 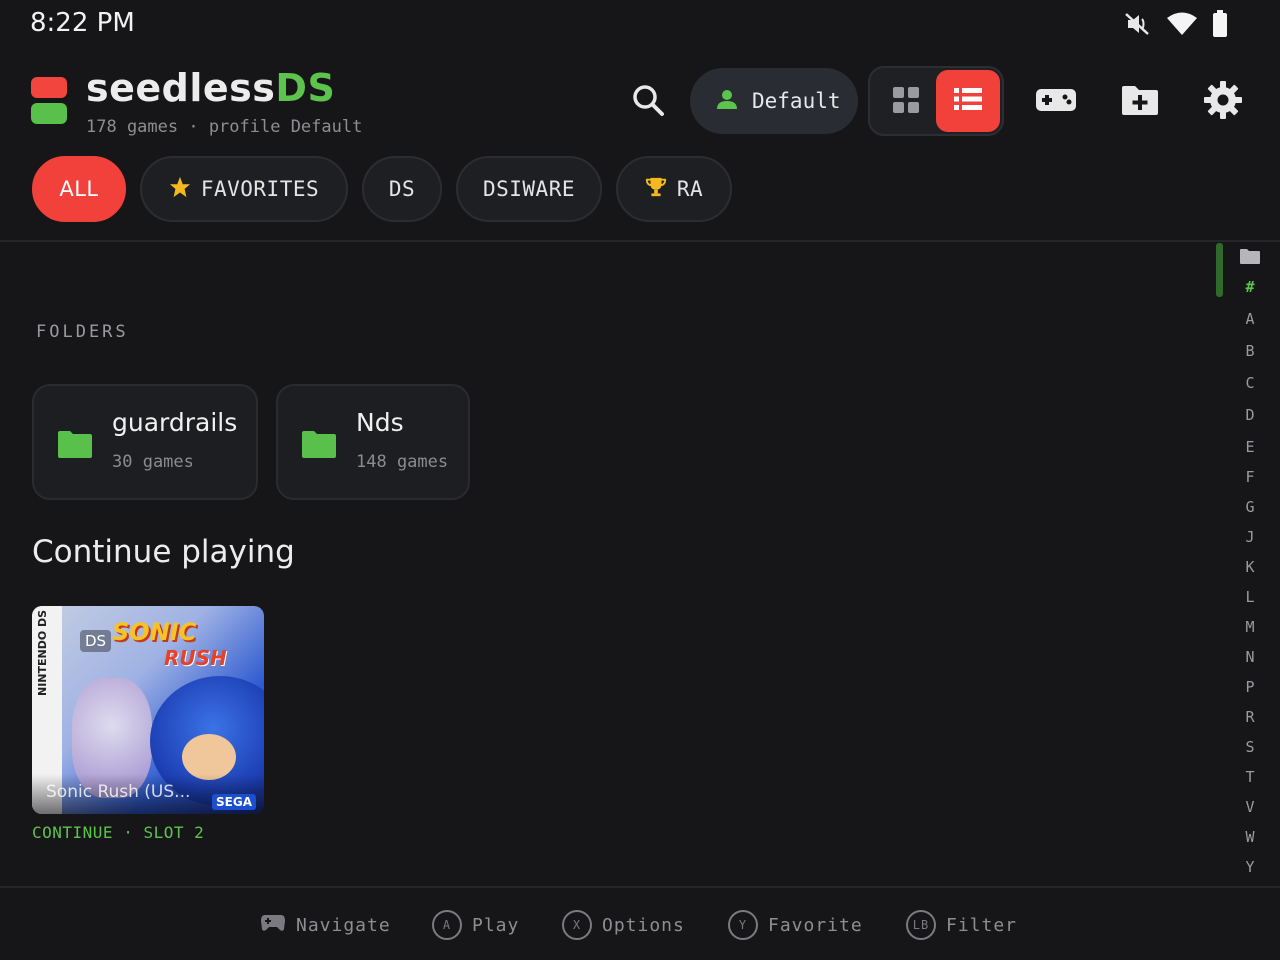 What do you see at coordinates (49, 101) in the screenshot?
I see `app-logo` at bounding box center [49, 101].